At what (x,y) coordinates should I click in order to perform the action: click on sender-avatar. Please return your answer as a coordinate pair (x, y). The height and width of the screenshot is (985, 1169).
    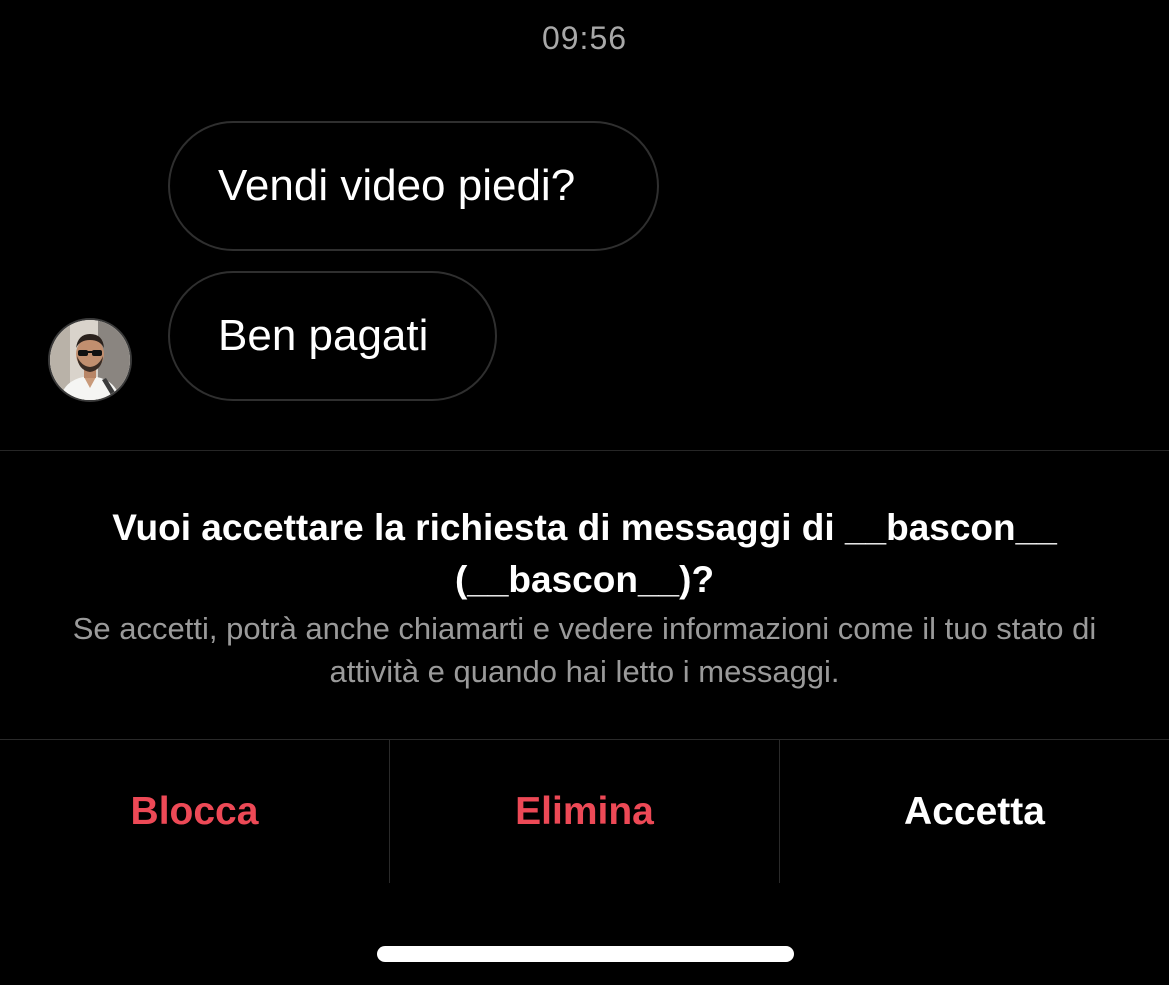
    Looking at the image, I should click on (90, 360).